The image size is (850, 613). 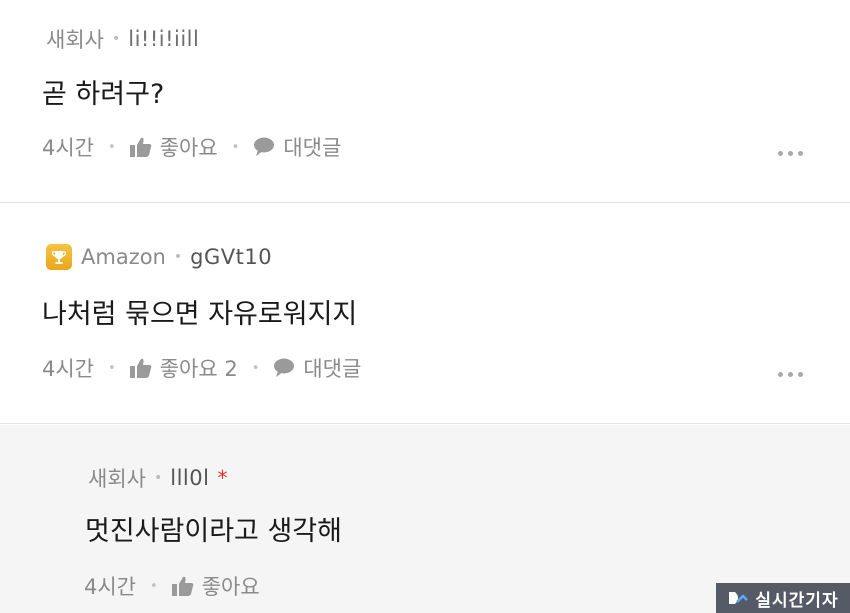 What do you see at coordinates (122, 39) in the screenshot?
I see `comment-meta: 새회사 • li!!i!iill` at bounding box center [122, 39].